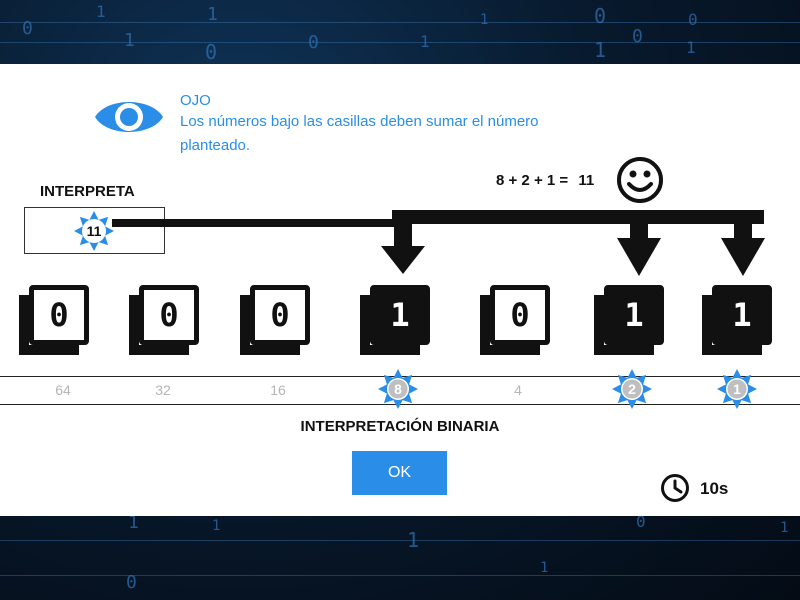 The image size is (800, 600). I want to click on badge-number: 2, so click(632, 389).